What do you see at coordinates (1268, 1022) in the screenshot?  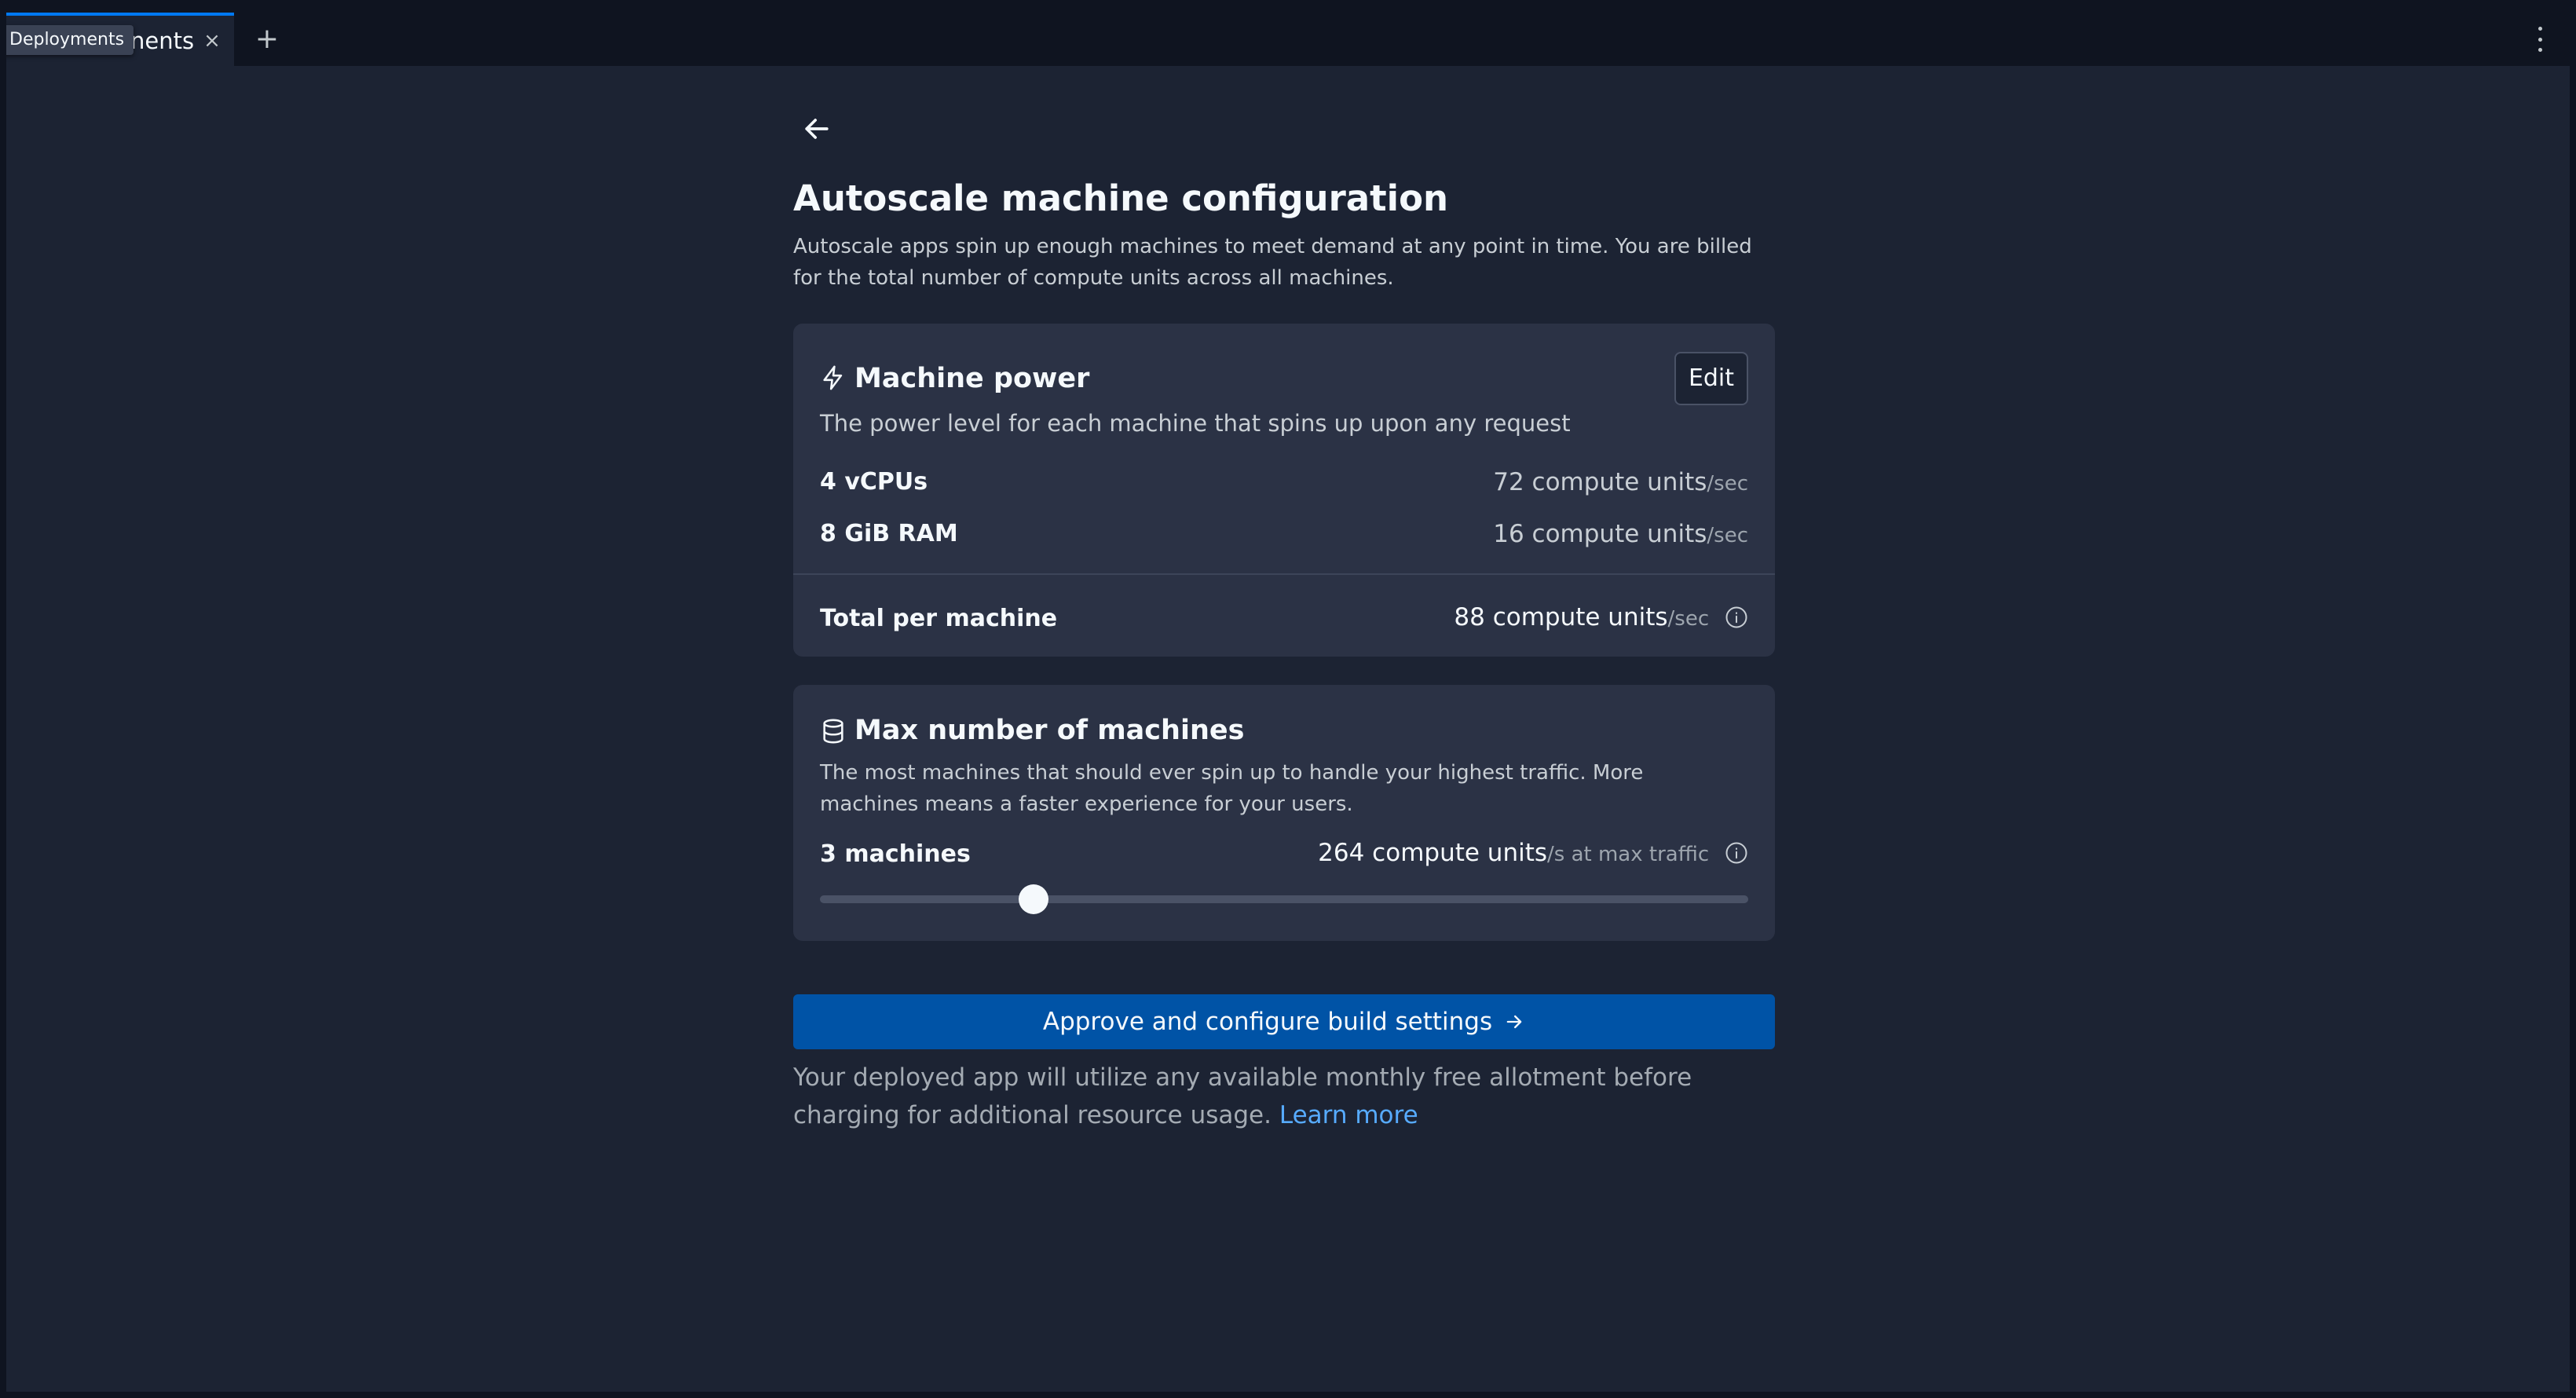 I see `approve-label: Approve and configure build settings` at bounding box center [1268, 1022].